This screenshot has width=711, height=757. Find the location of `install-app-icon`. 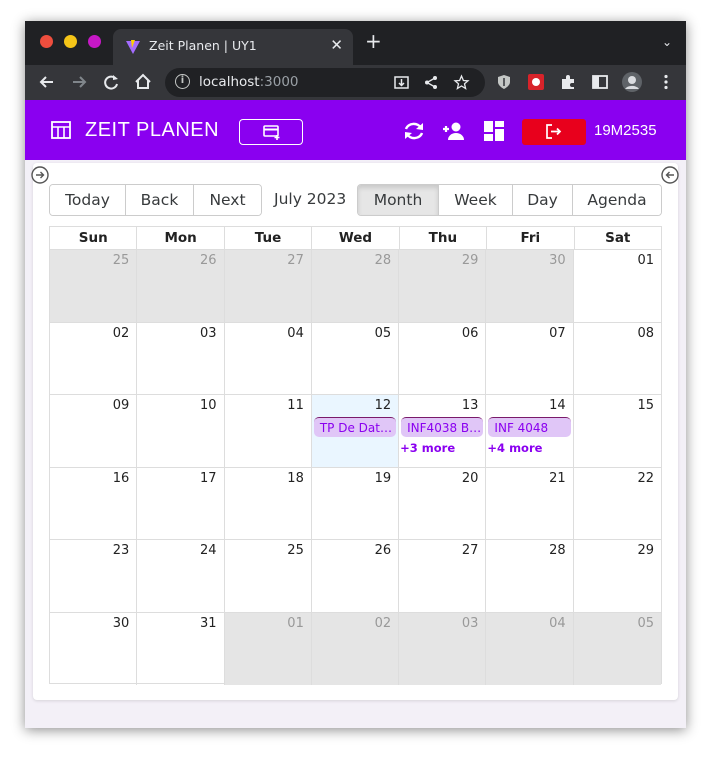

install-app-icon is located at coordinates (401, 82).